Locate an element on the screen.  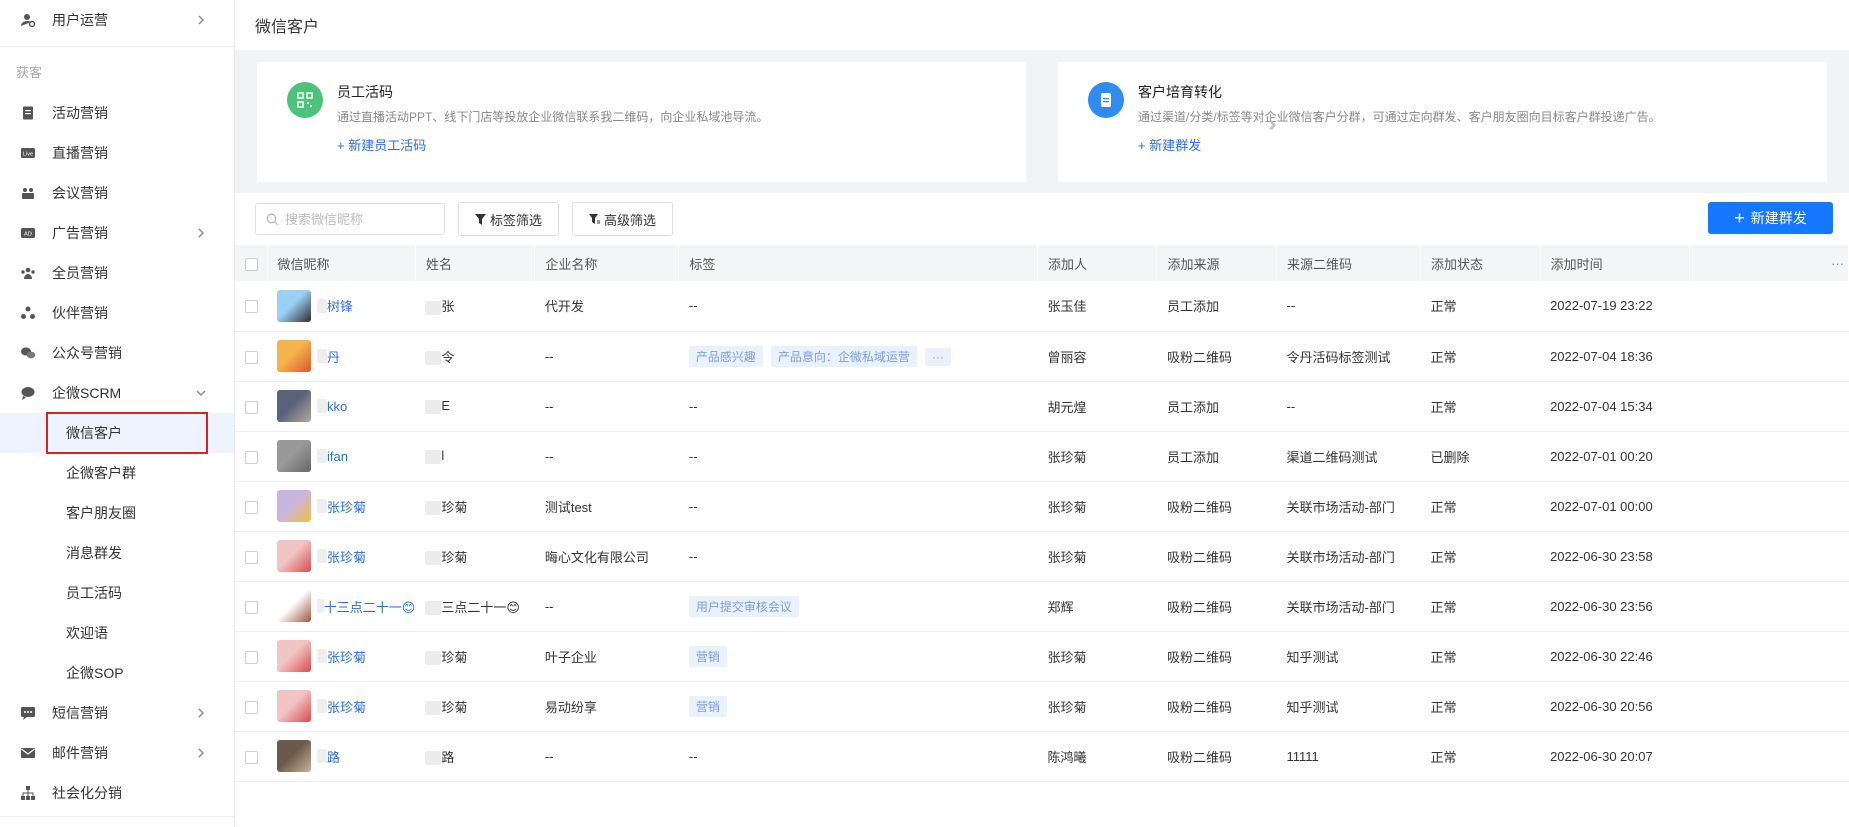
table-row: kko E -- -- 胡元煌 员工添加 -- 正常 2022-07-04 15:34 is located at coordinates (1042, 406).